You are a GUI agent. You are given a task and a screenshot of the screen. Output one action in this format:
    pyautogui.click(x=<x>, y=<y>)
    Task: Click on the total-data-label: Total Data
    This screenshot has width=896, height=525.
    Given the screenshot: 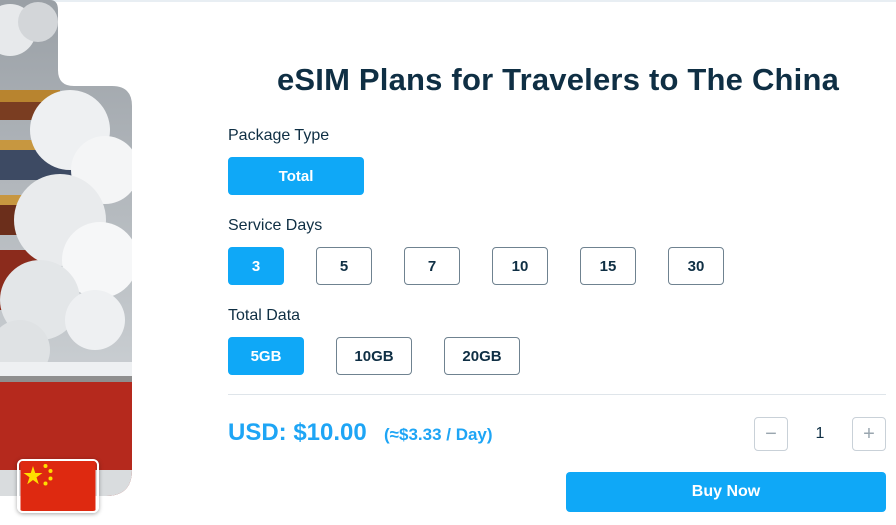 What is the action you would take?
    pyautogui.click(x=264, y=315)
    